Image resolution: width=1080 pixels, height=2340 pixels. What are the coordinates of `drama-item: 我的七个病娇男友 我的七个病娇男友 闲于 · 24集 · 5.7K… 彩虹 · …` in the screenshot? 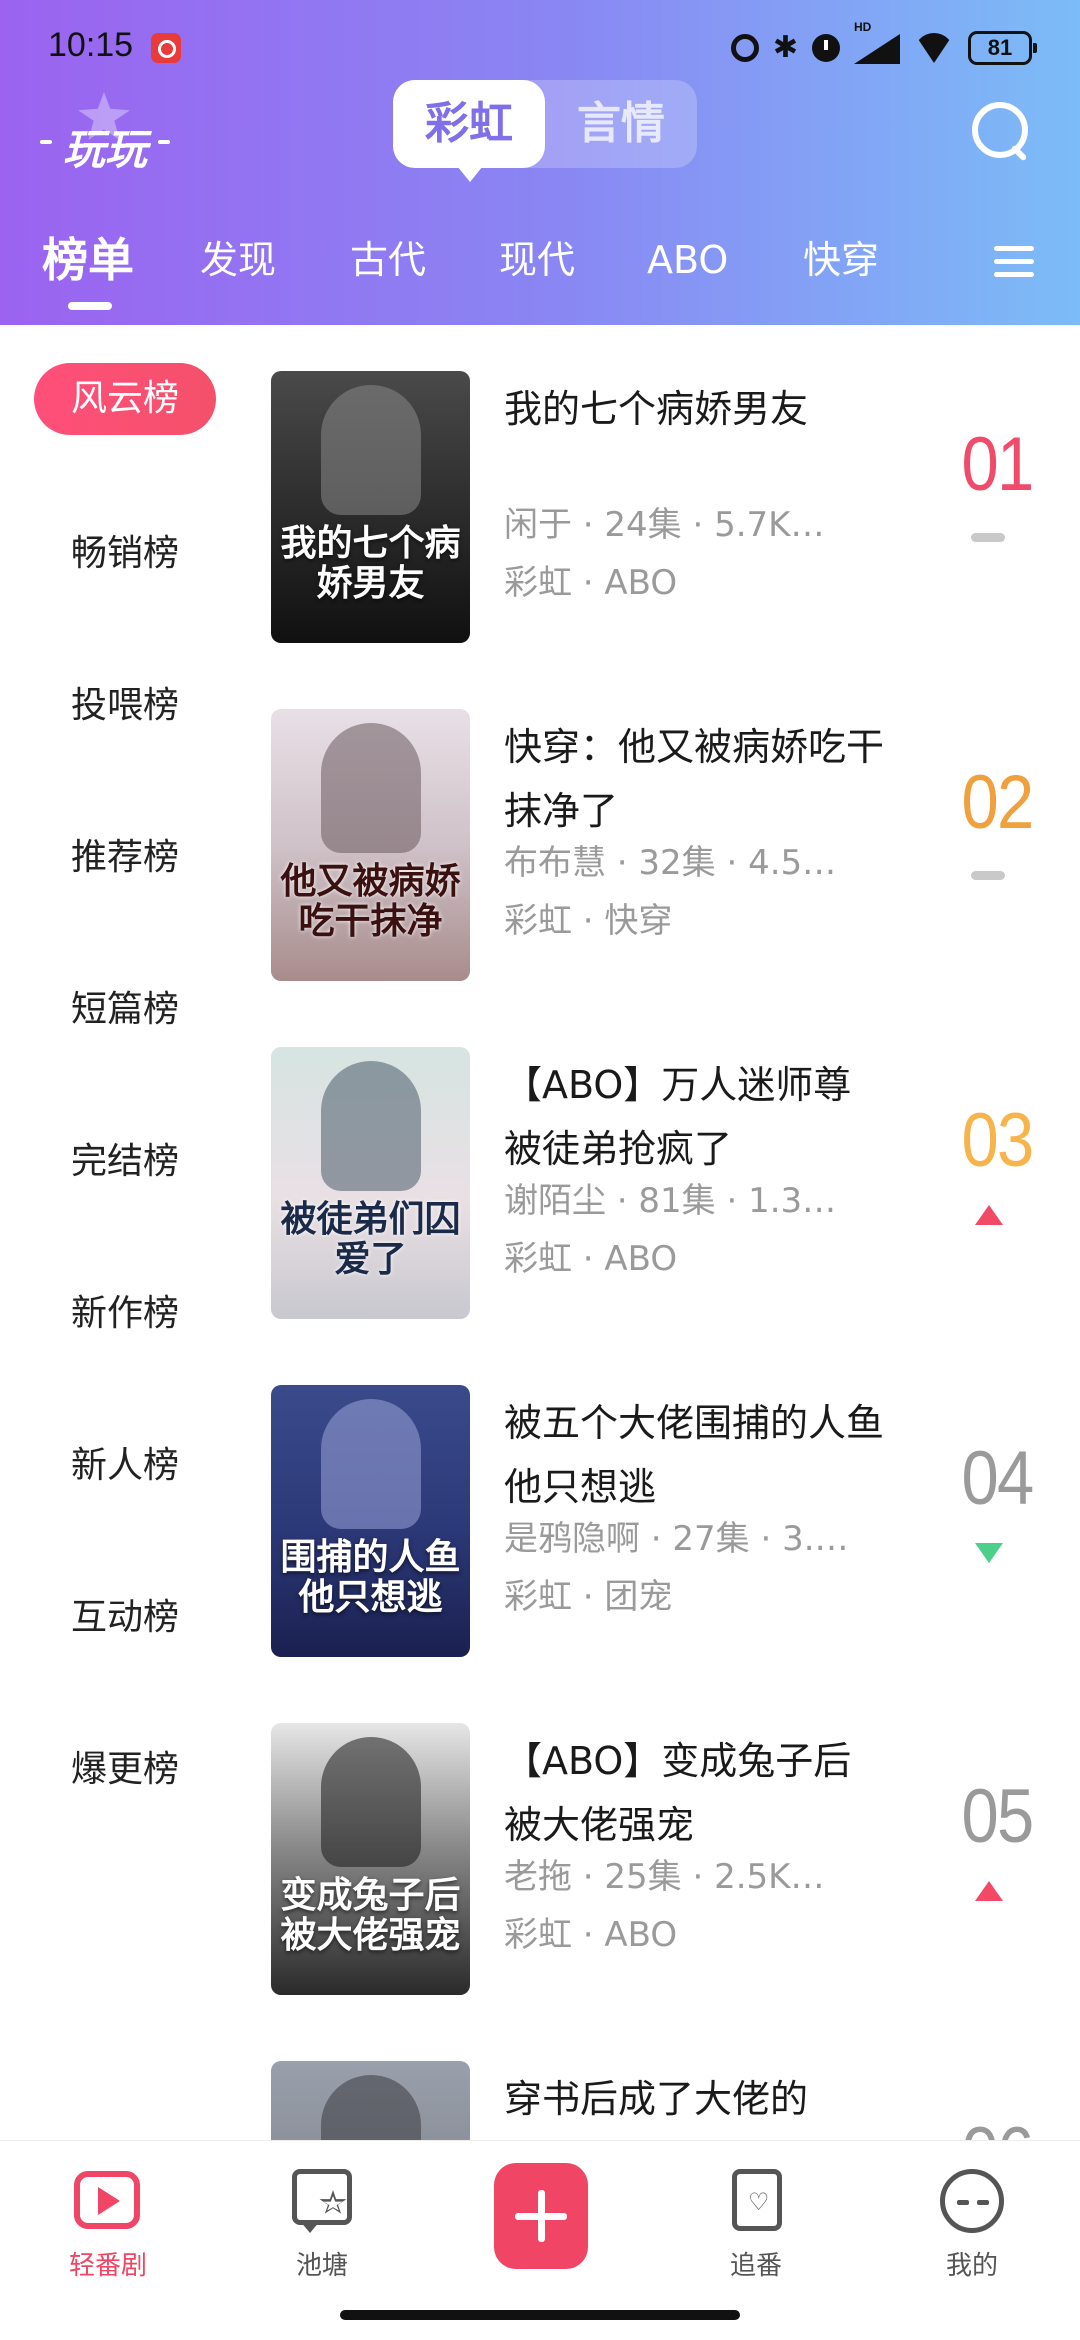 It's located at (661, 507).